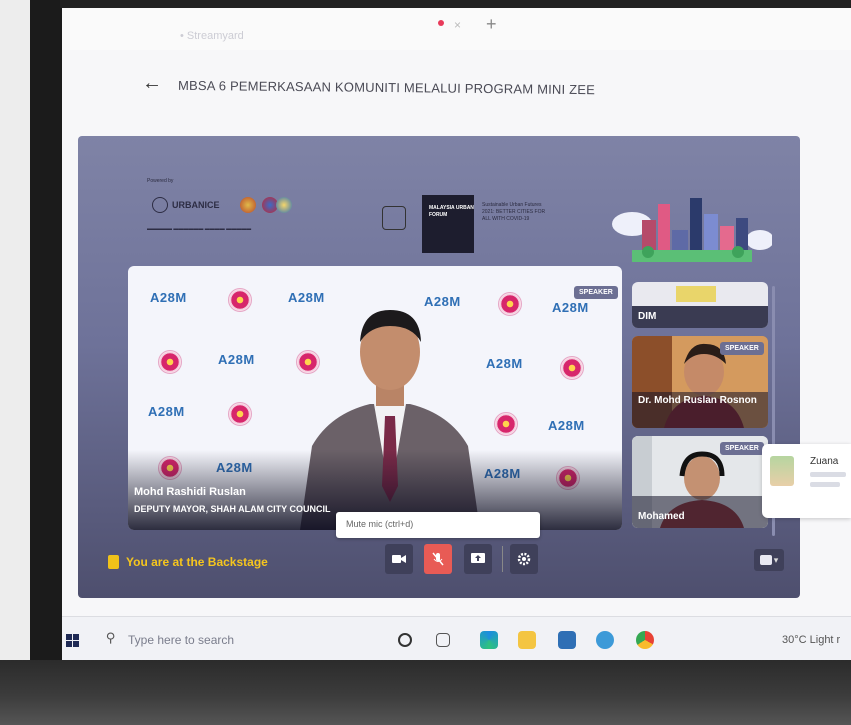 Image resolution: width=851 pixels, height=725 pixels. What do you see at coordinates (113, 562) in the screenshot?
I see `backstage-icon` at bounding box center [113, 562].